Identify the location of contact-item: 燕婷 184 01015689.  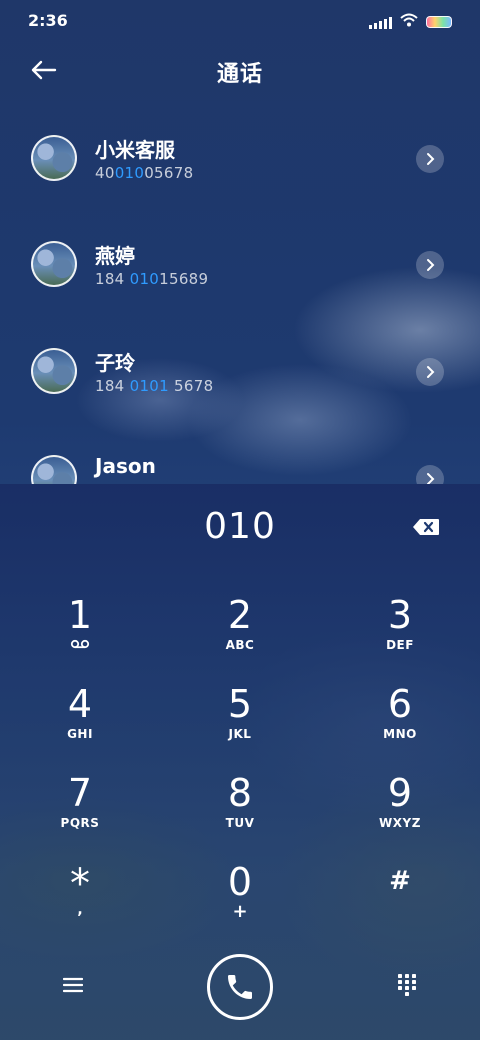
(240, 266).